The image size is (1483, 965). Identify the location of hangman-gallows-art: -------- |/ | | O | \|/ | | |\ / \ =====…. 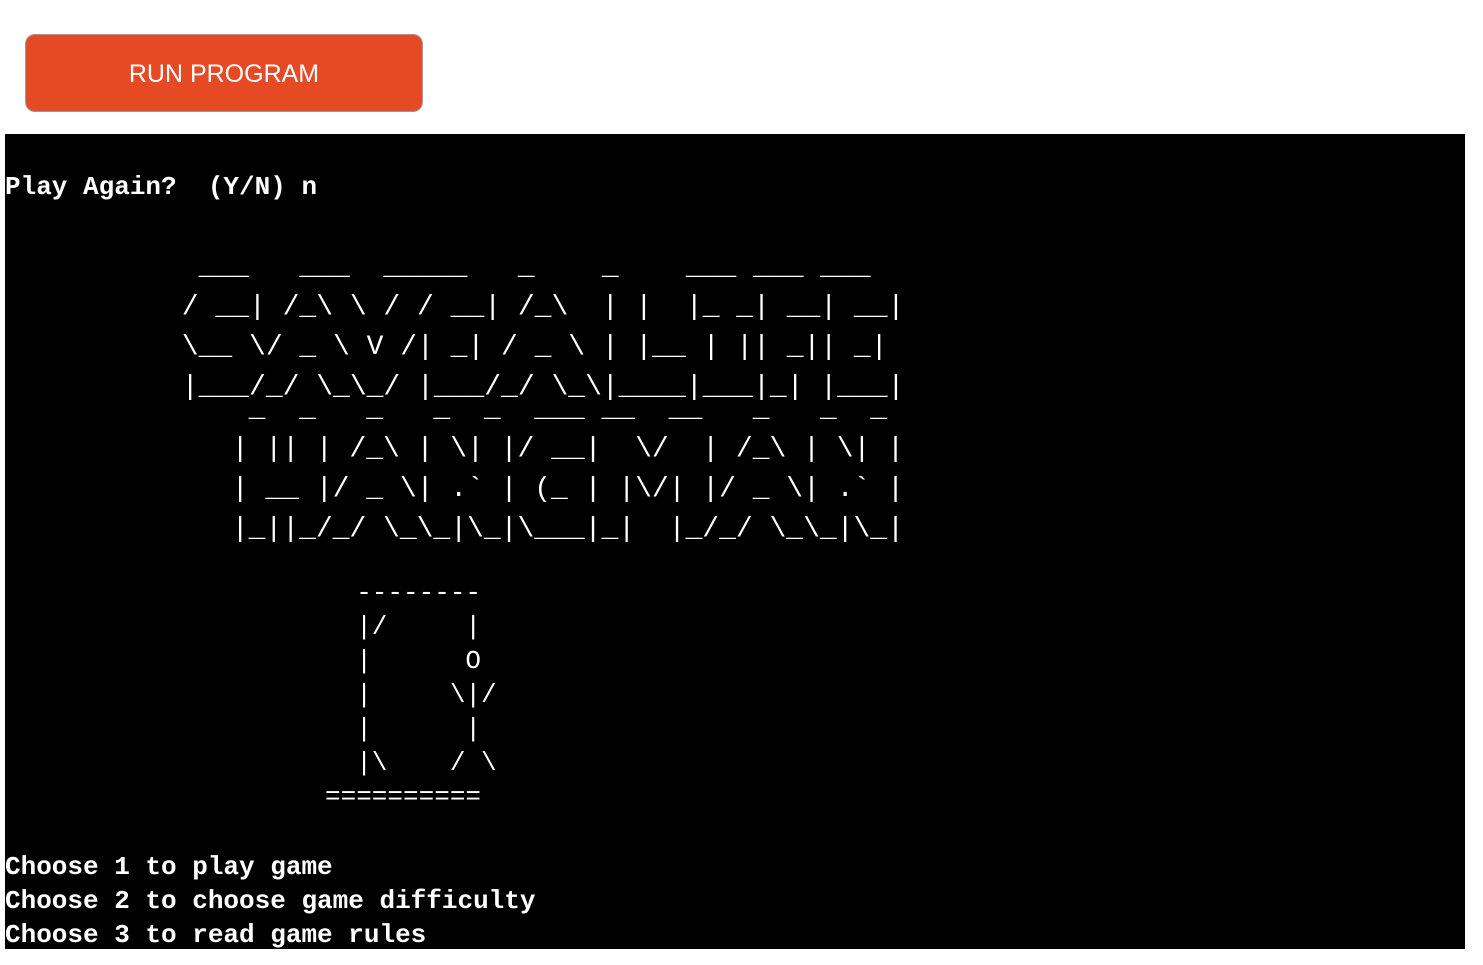
(411, 695).